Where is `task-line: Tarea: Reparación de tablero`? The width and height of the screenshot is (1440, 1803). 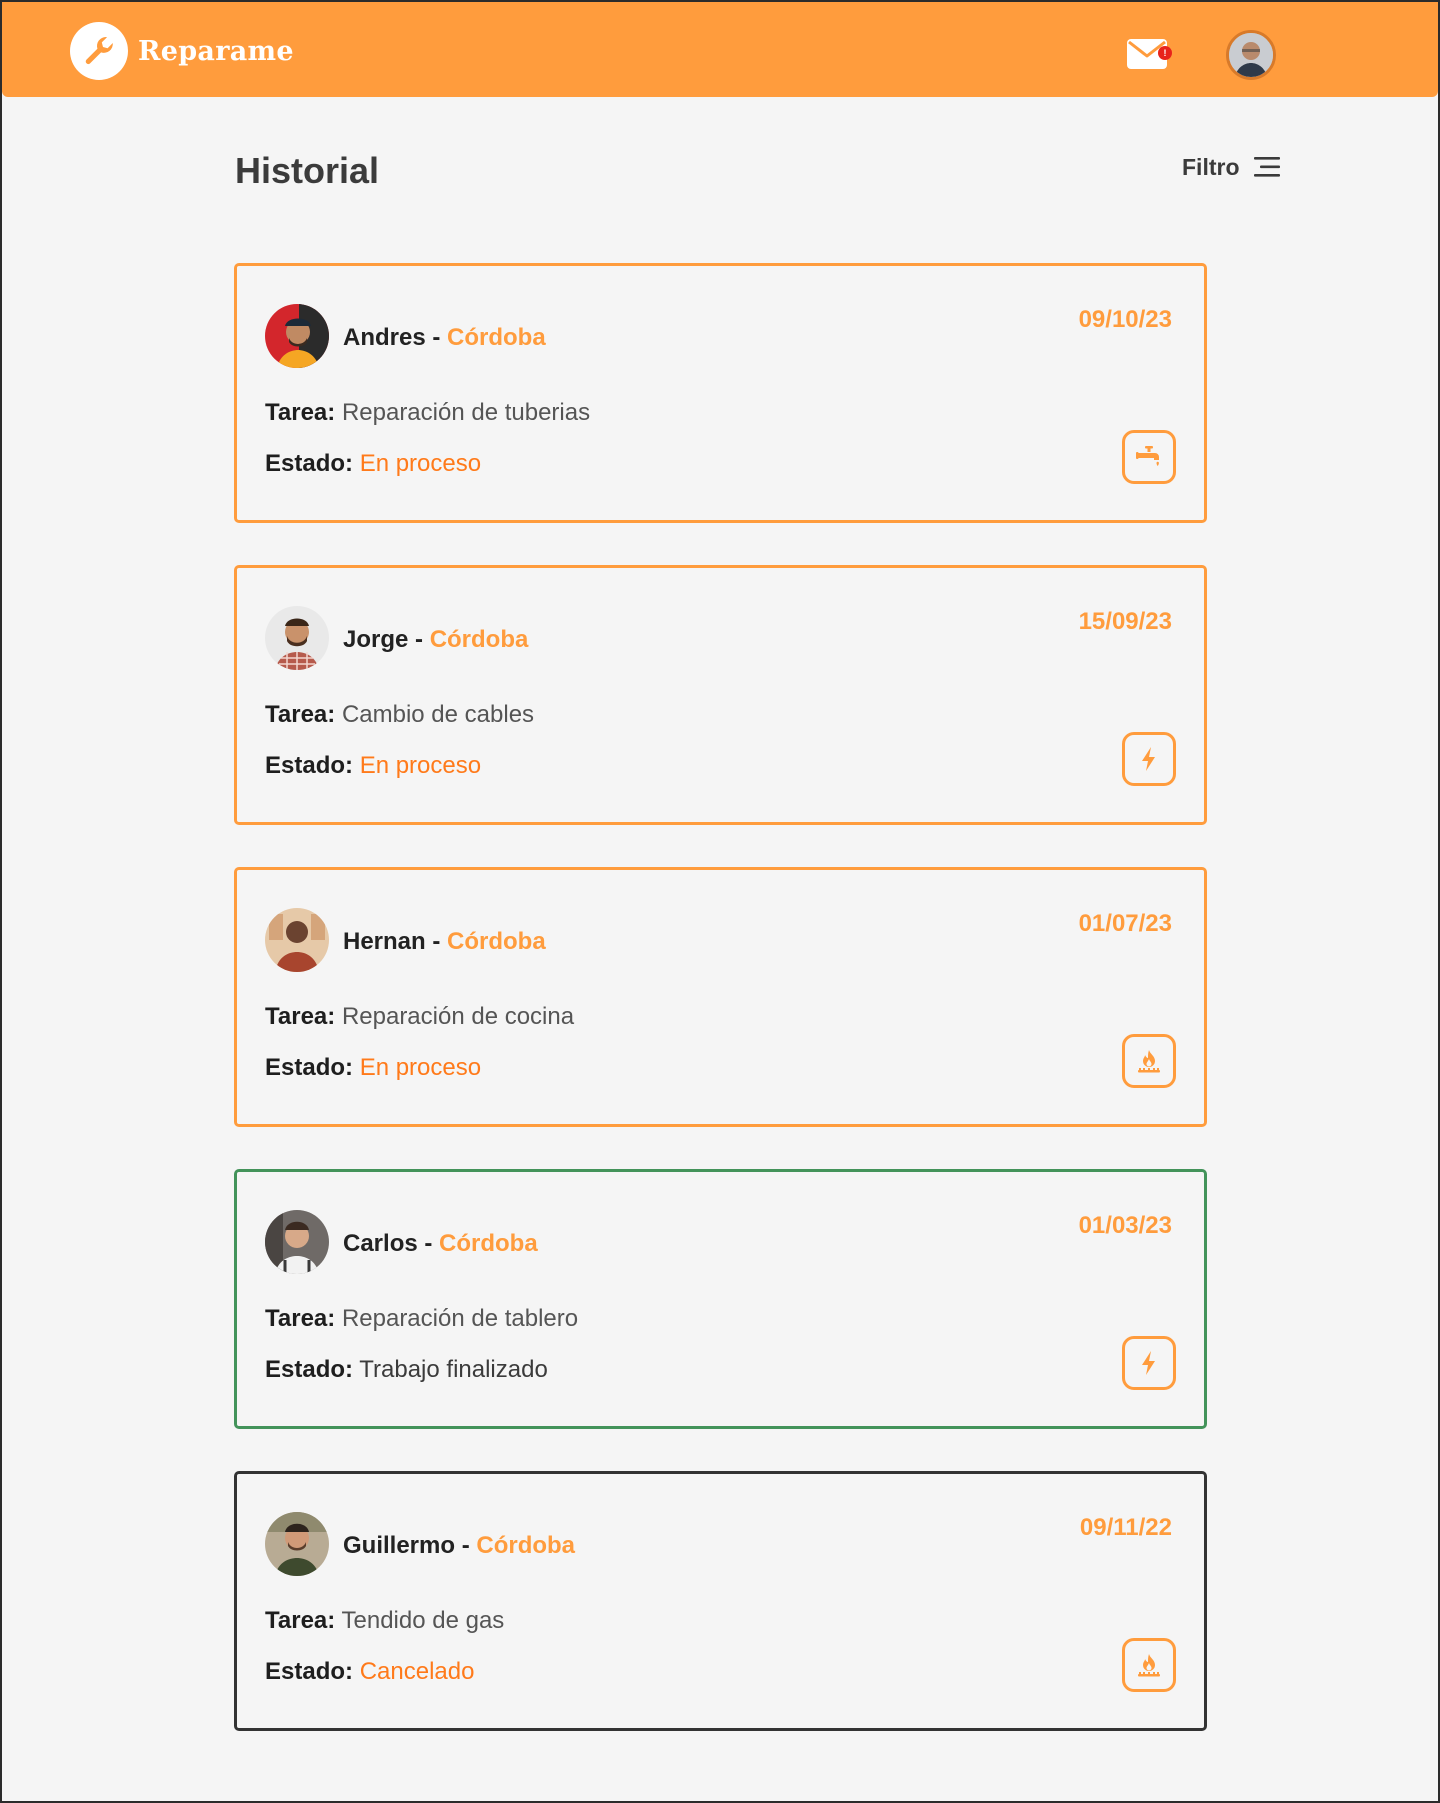 task-line: Tarea: Reparación de tablero is located at coordinates (421, 1319).